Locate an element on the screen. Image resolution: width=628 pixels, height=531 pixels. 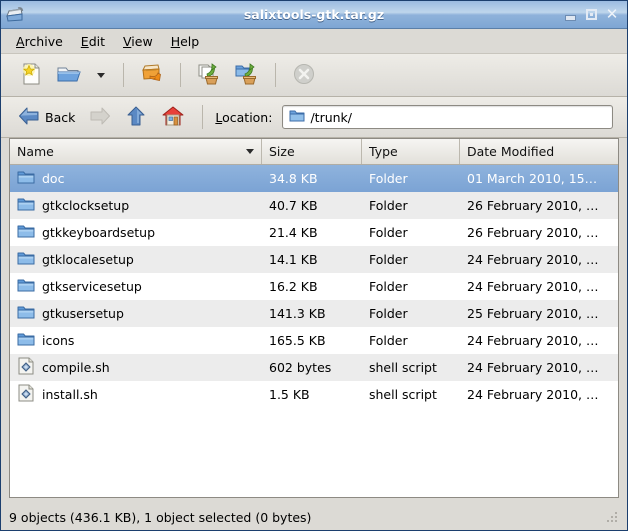
file-name: gtklocalesetup is located at coordinates (88, 259).